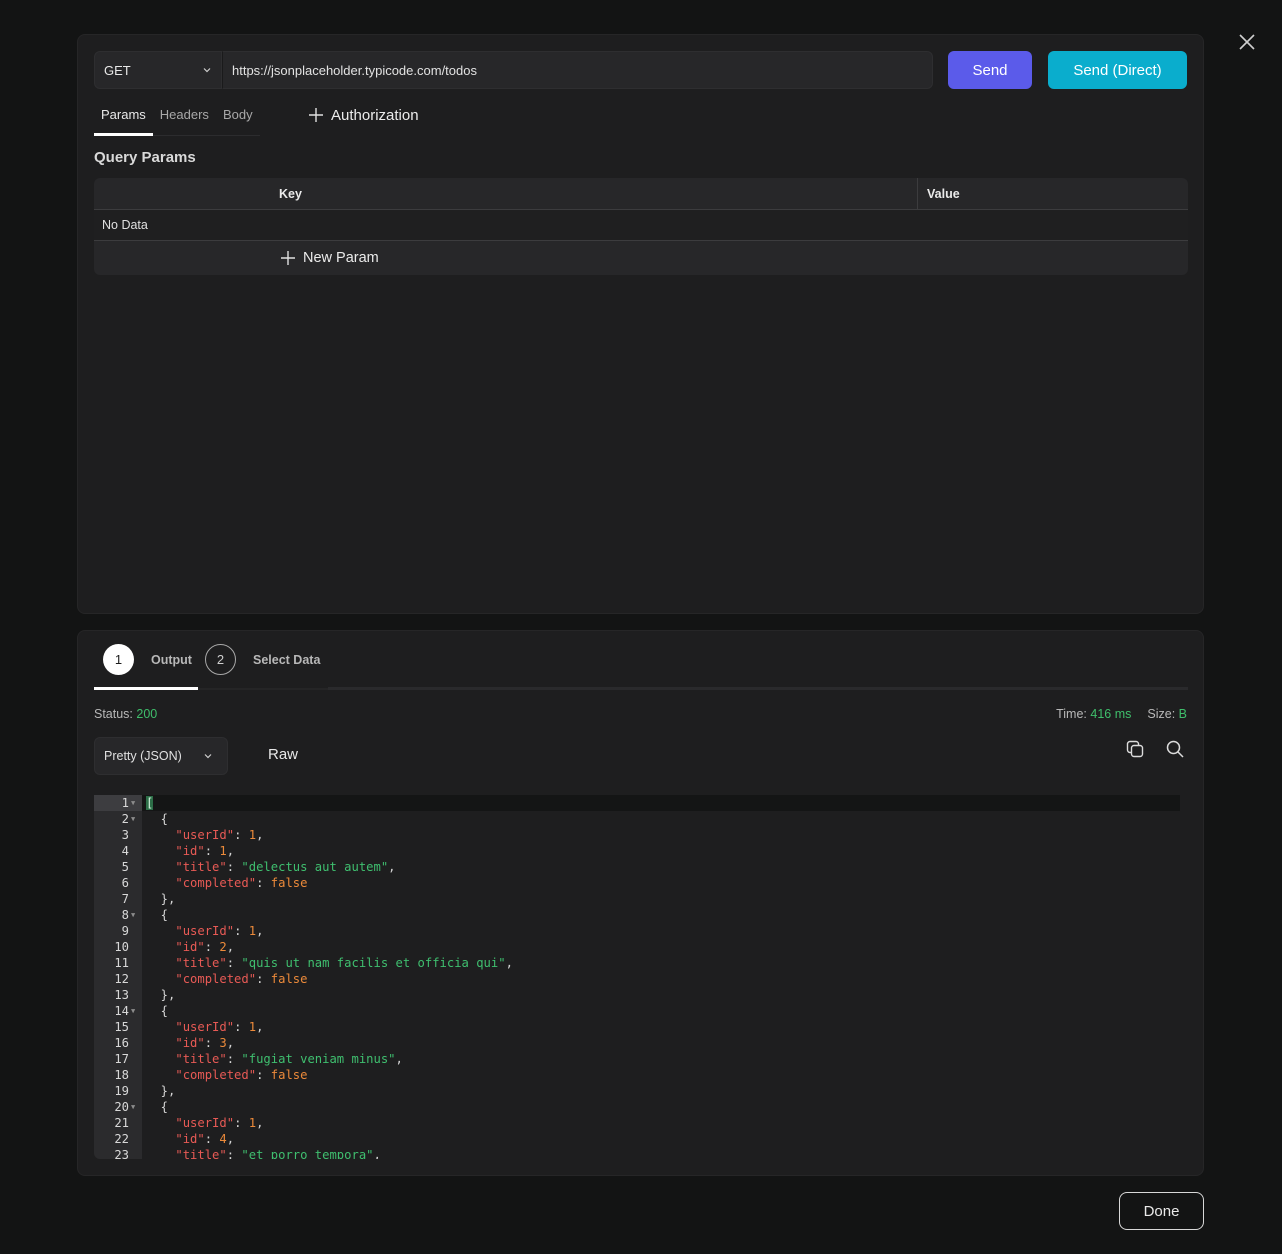 The height and width of the screenshot is (1254, 1282). What do you see at coordinates (113, 714) in the screenshot?
I see `status-label: Status:` at bounding box center [113, 714].